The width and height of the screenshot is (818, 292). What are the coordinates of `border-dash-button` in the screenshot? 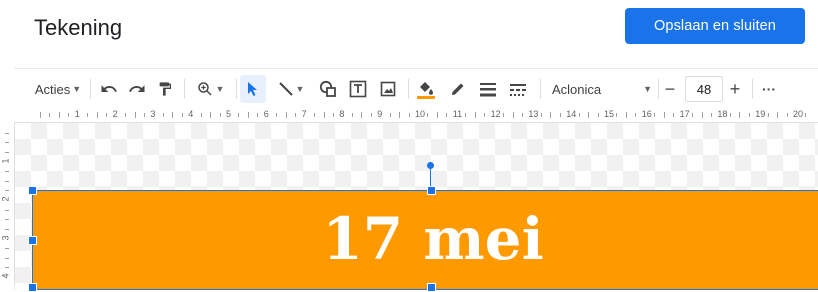 It's located at (518, 89).